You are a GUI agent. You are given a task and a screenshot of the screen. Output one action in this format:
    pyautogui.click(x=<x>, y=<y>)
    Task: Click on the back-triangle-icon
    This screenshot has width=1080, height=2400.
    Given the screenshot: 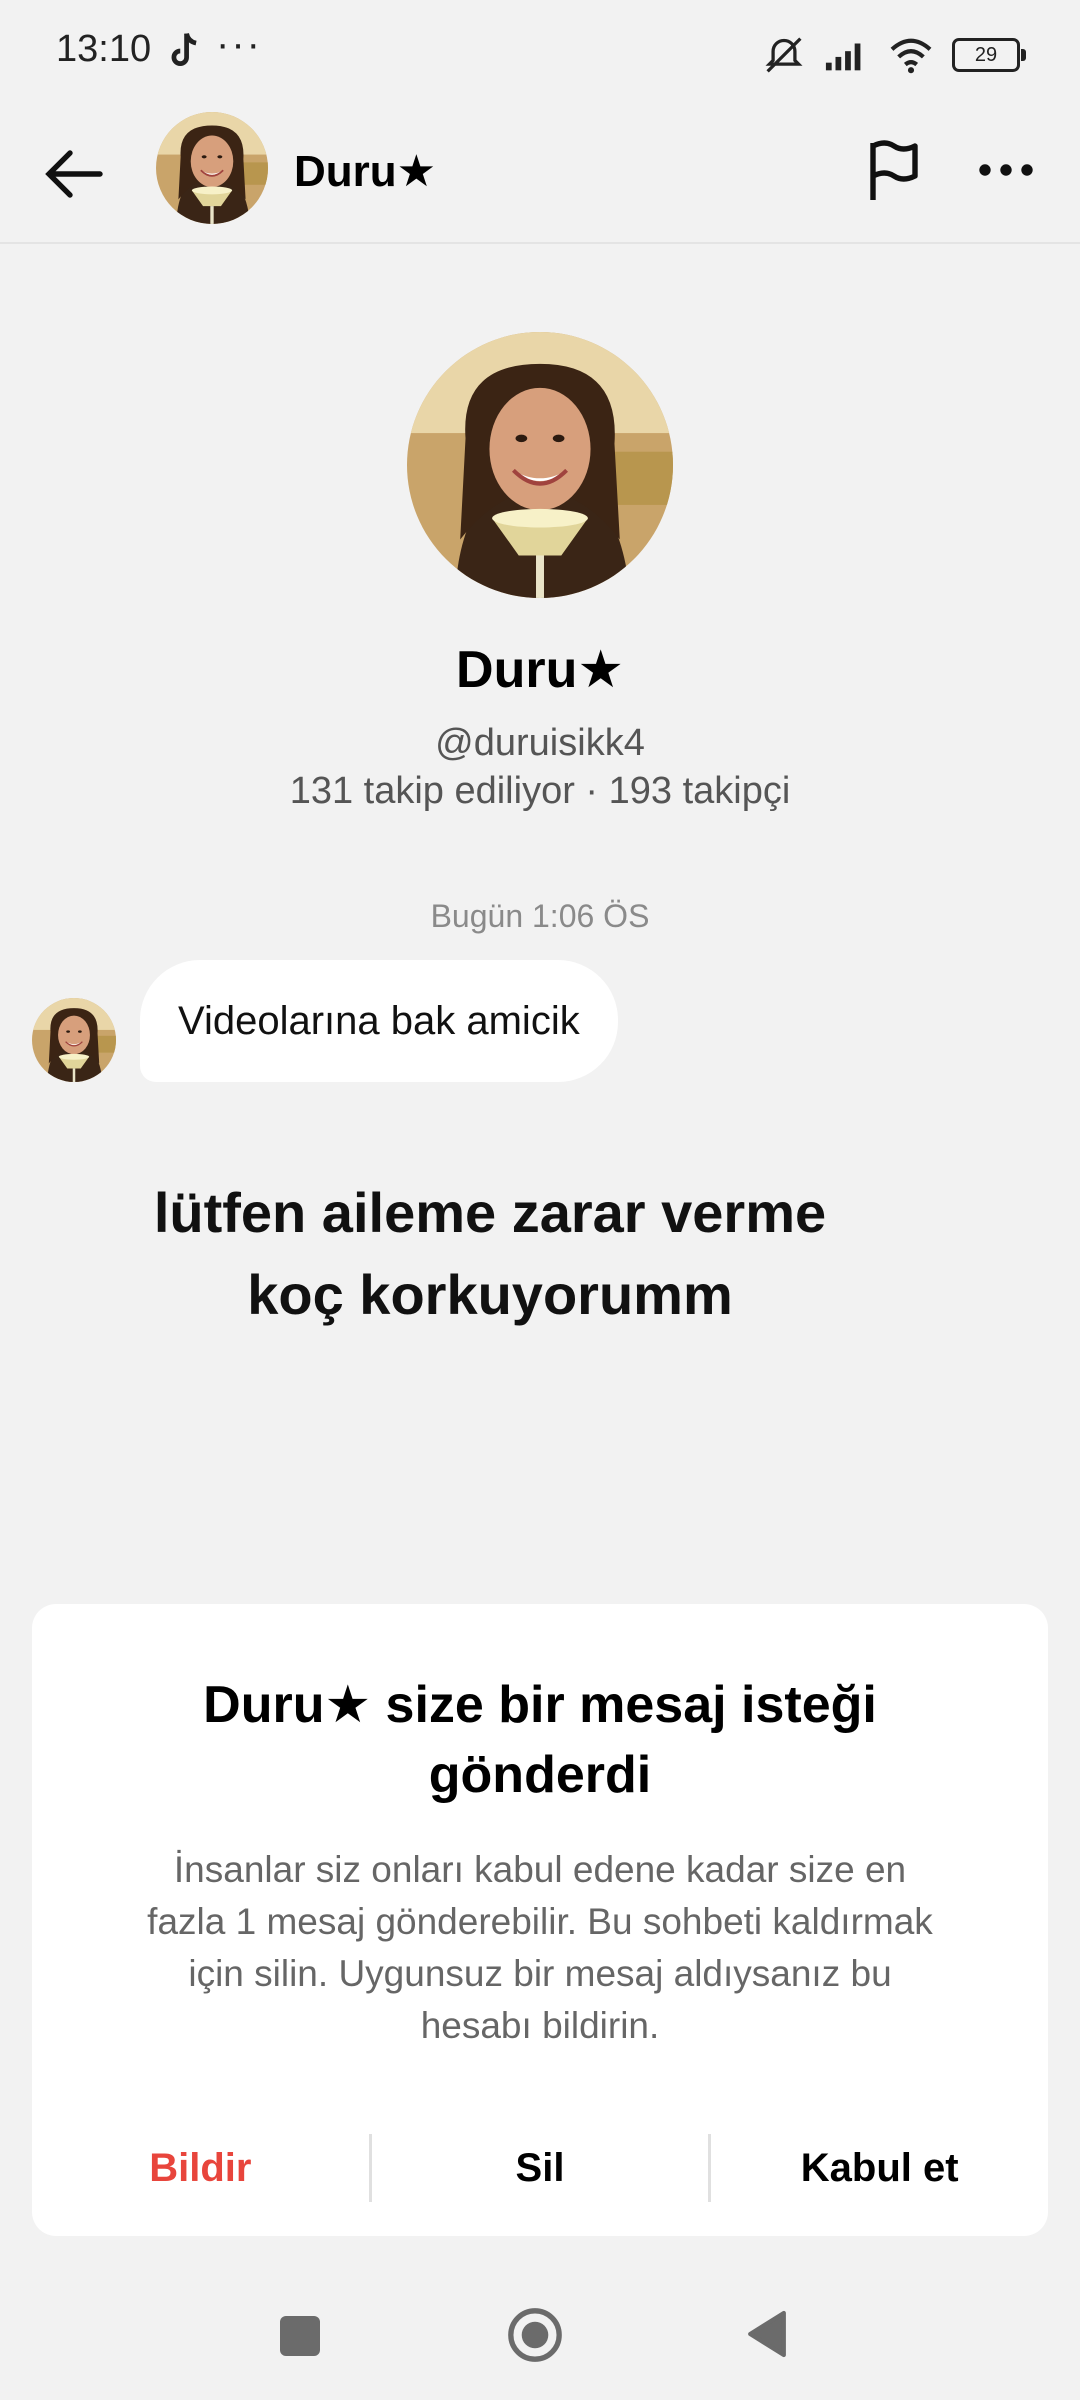 What is the action you would take?
    pyautogui.click(x=767, y=2334)
    